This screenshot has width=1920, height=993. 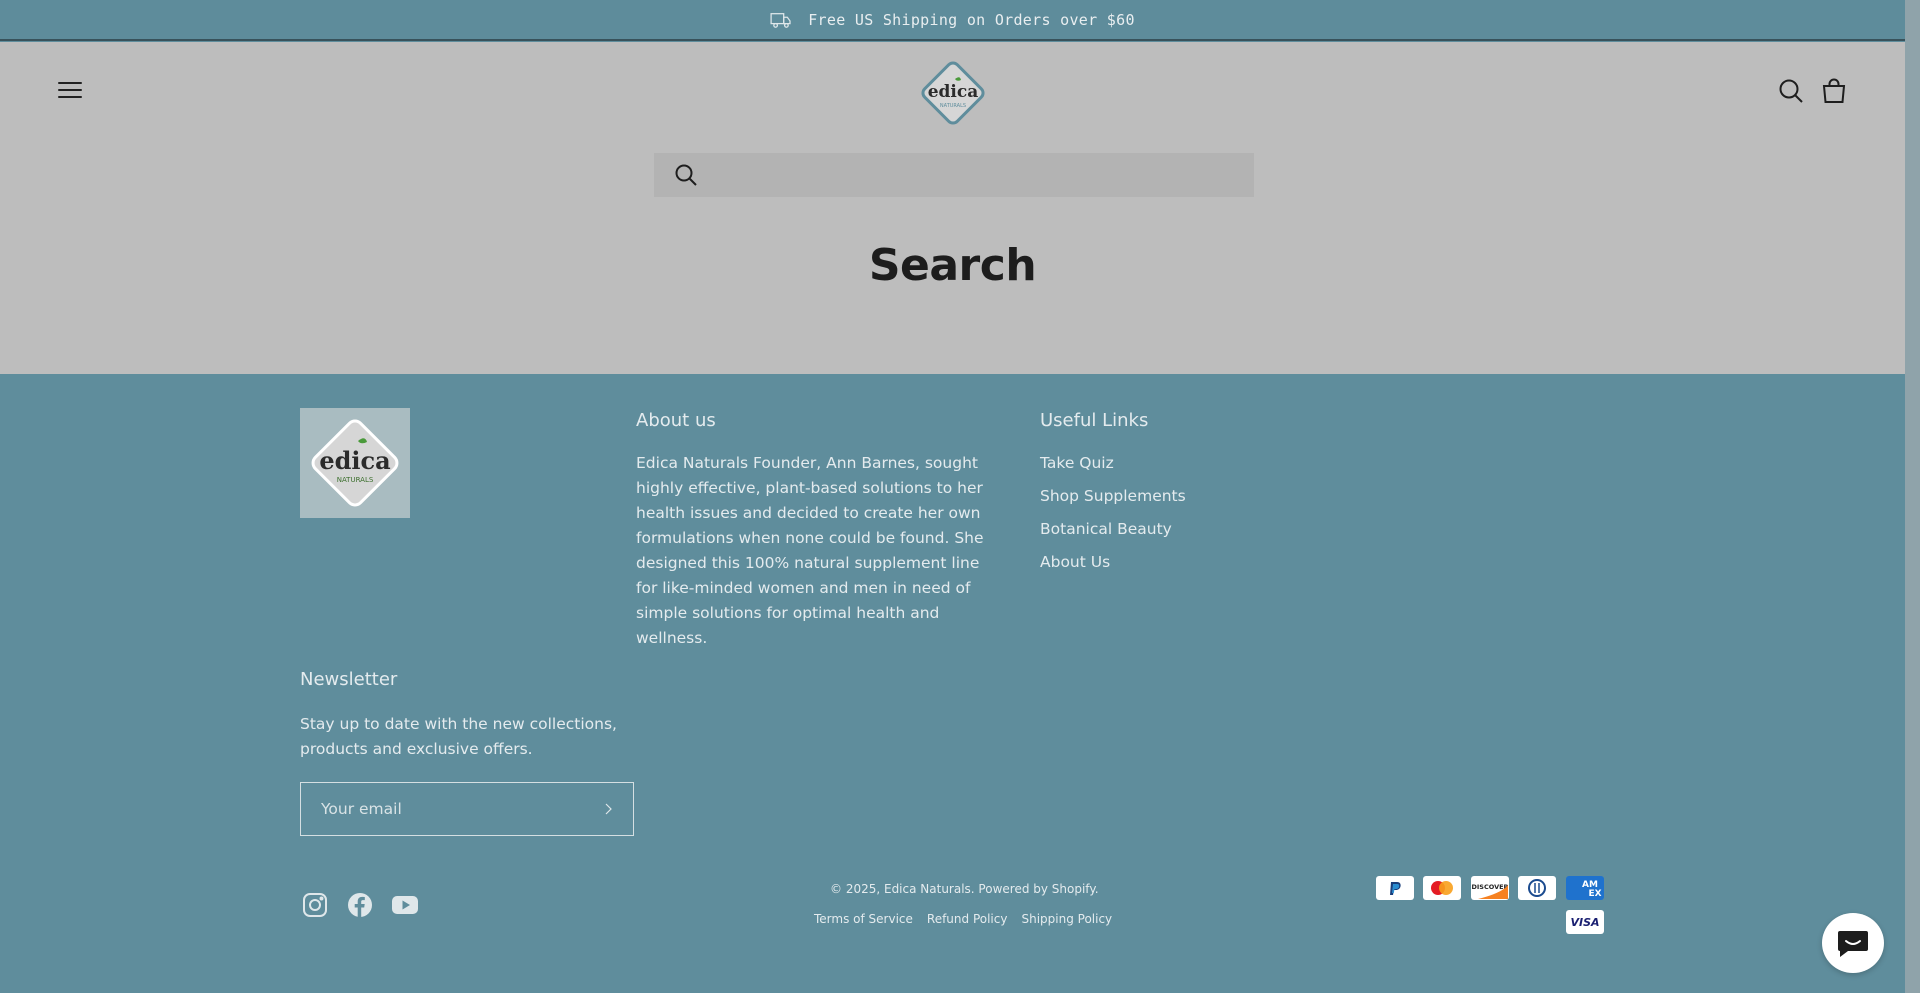 I want to click on page-title: Search, so click(x=952, y=265).